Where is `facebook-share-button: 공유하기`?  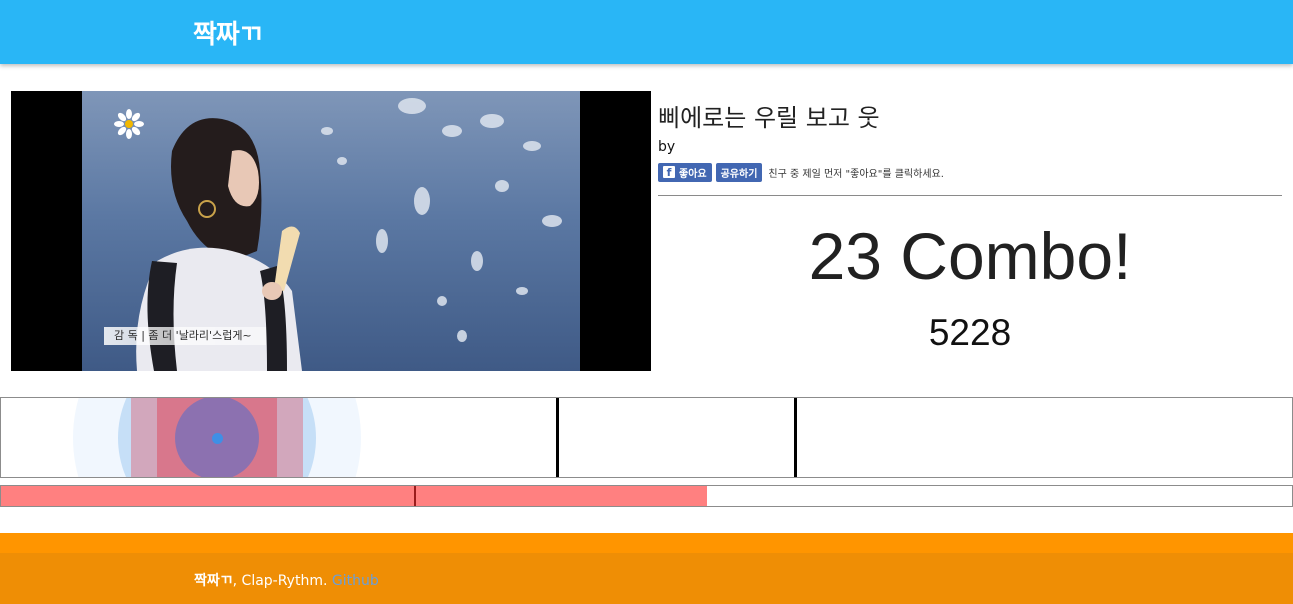 facebook-share-button: 공유하기 is located at coordinates (739, 172).